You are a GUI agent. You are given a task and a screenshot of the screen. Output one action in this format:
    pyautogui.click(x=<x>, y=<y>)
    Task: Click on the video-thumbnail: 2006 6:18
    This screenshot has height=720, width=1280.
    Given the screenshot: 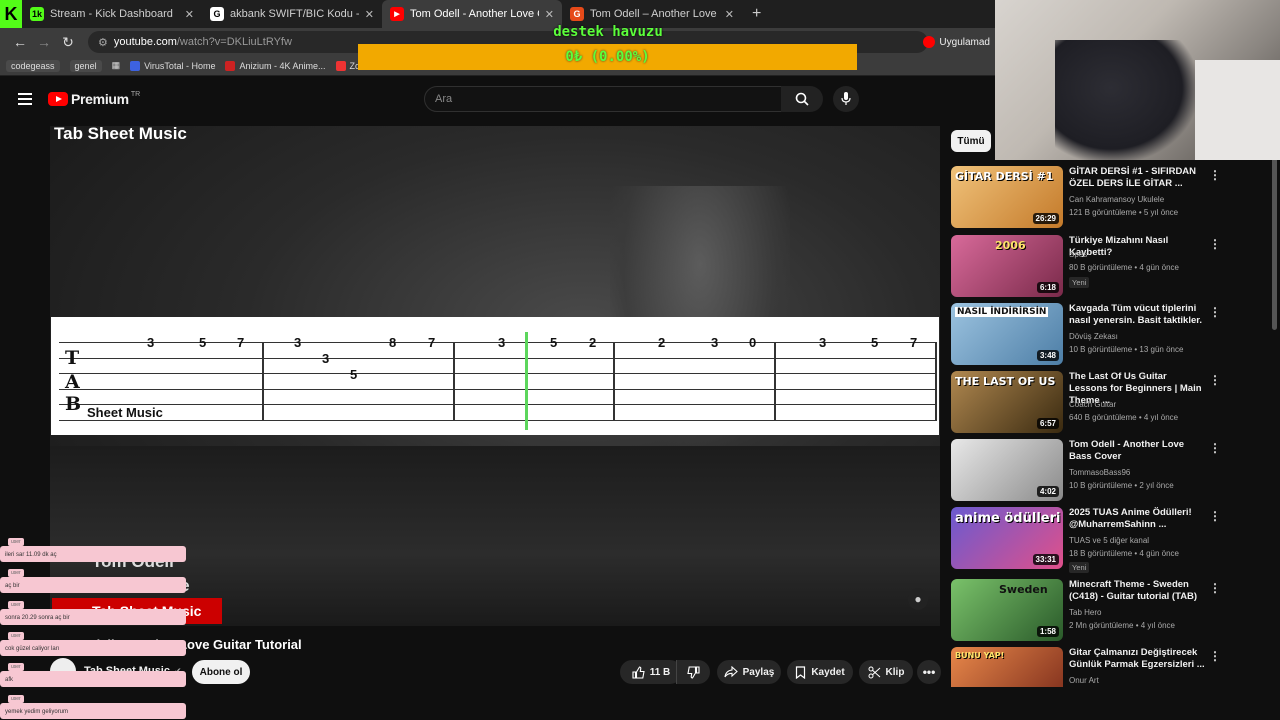 What is the action you would take?
    pyautogui.click(x=1007, y=266)
    